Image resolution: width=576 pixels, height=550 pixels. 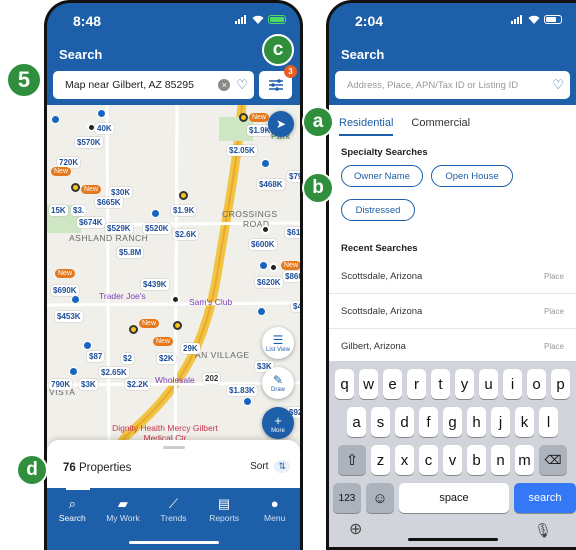 What do you see at coordinates (190, 348) in the screenshot?
I see `price-pin: 29K` at bounding box center [190, 348].